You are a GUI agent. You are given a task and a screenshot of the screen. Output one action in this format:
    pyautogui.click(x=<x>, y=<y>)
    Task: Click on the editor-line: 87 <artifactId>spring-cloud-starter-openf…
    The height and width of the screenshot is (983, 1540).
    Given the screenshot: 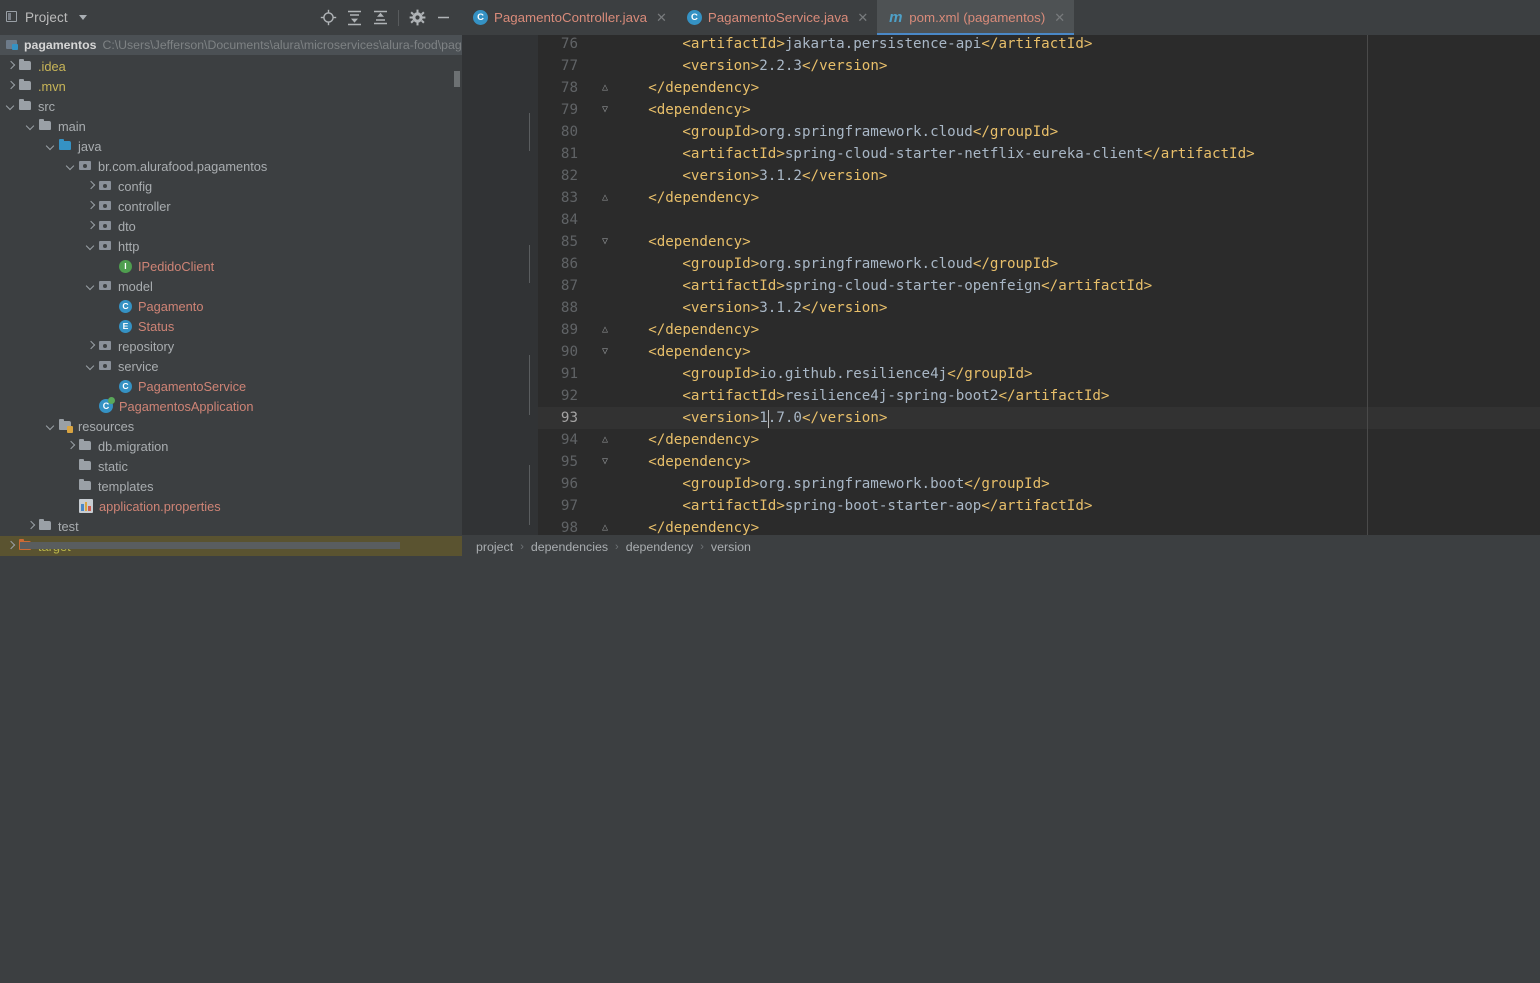 What is the action you would take?
    pyautogui.click(x=1039, y=286)
    